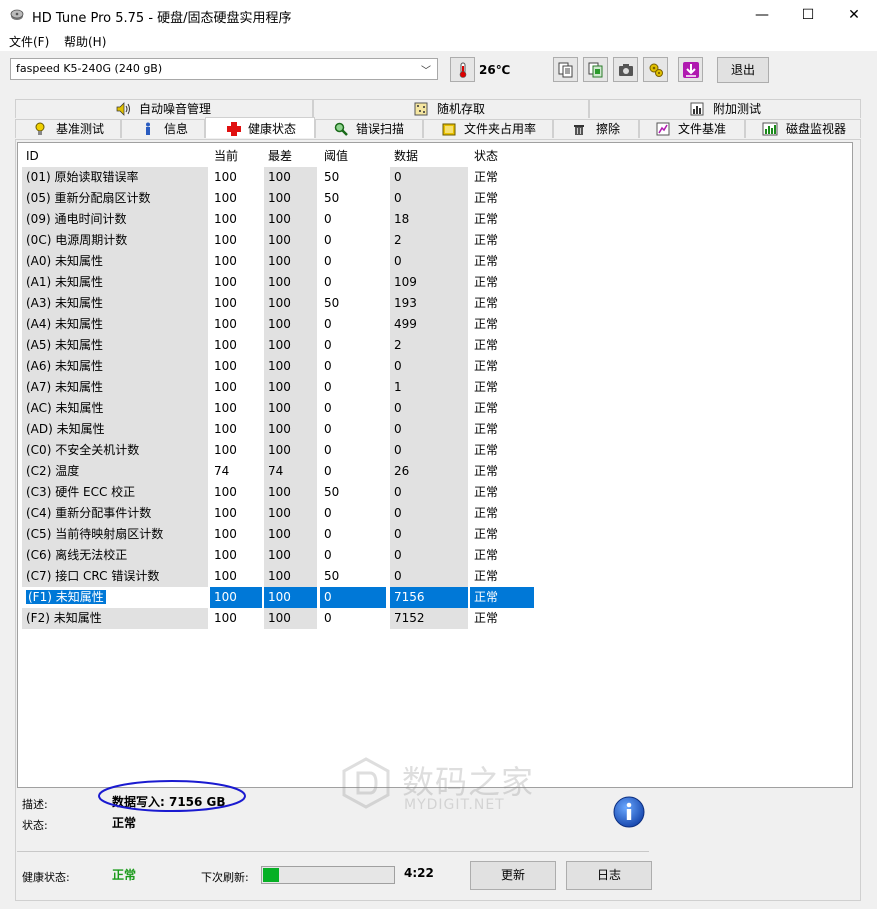 The width and height of the screenshot is (877, 909). What do you see at coordinates (115, 534) in the screenshot?
I see `attr-id-cell: (C5) 当前待映射扇区计数` at bounding box center [115, 534].